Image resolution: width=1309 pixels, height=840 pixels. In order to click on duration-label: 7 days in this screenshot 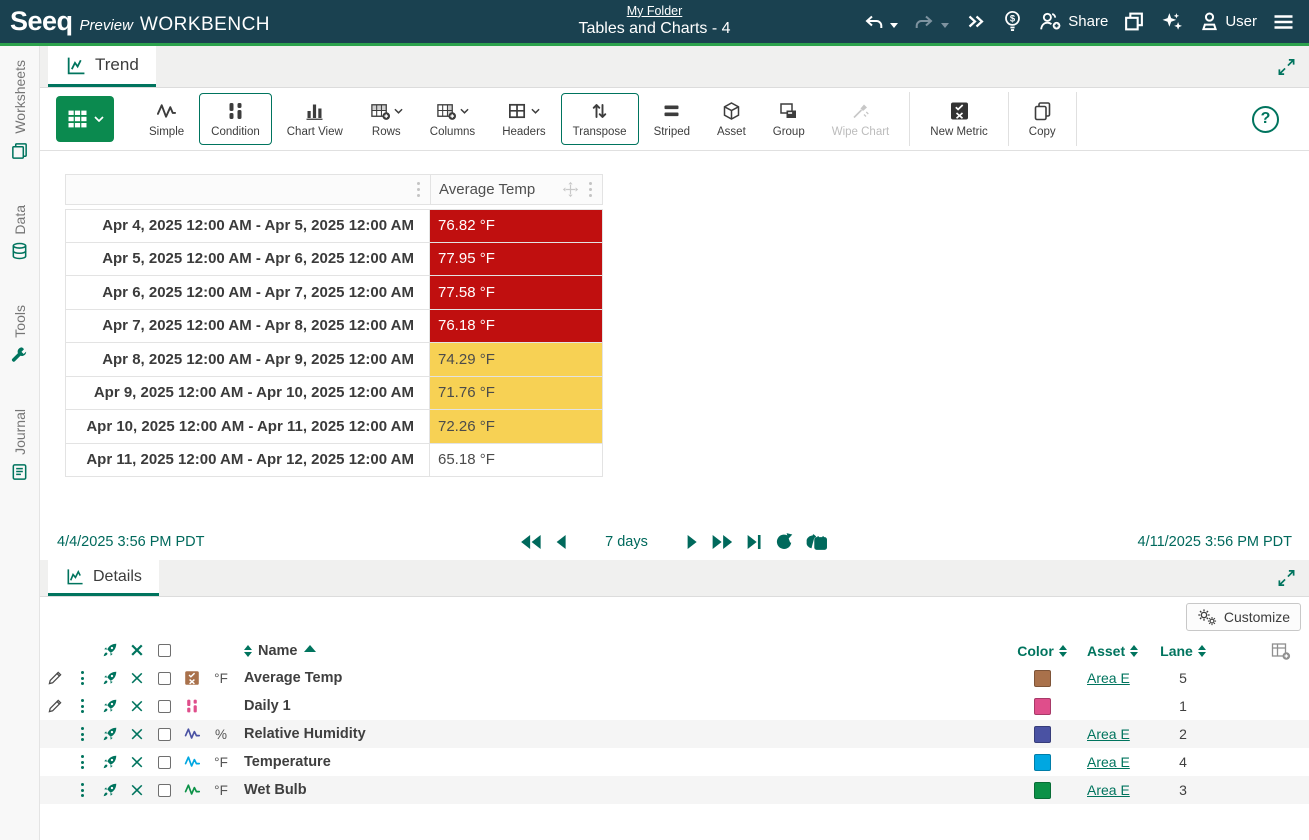, I will do `click(626, 542)`.